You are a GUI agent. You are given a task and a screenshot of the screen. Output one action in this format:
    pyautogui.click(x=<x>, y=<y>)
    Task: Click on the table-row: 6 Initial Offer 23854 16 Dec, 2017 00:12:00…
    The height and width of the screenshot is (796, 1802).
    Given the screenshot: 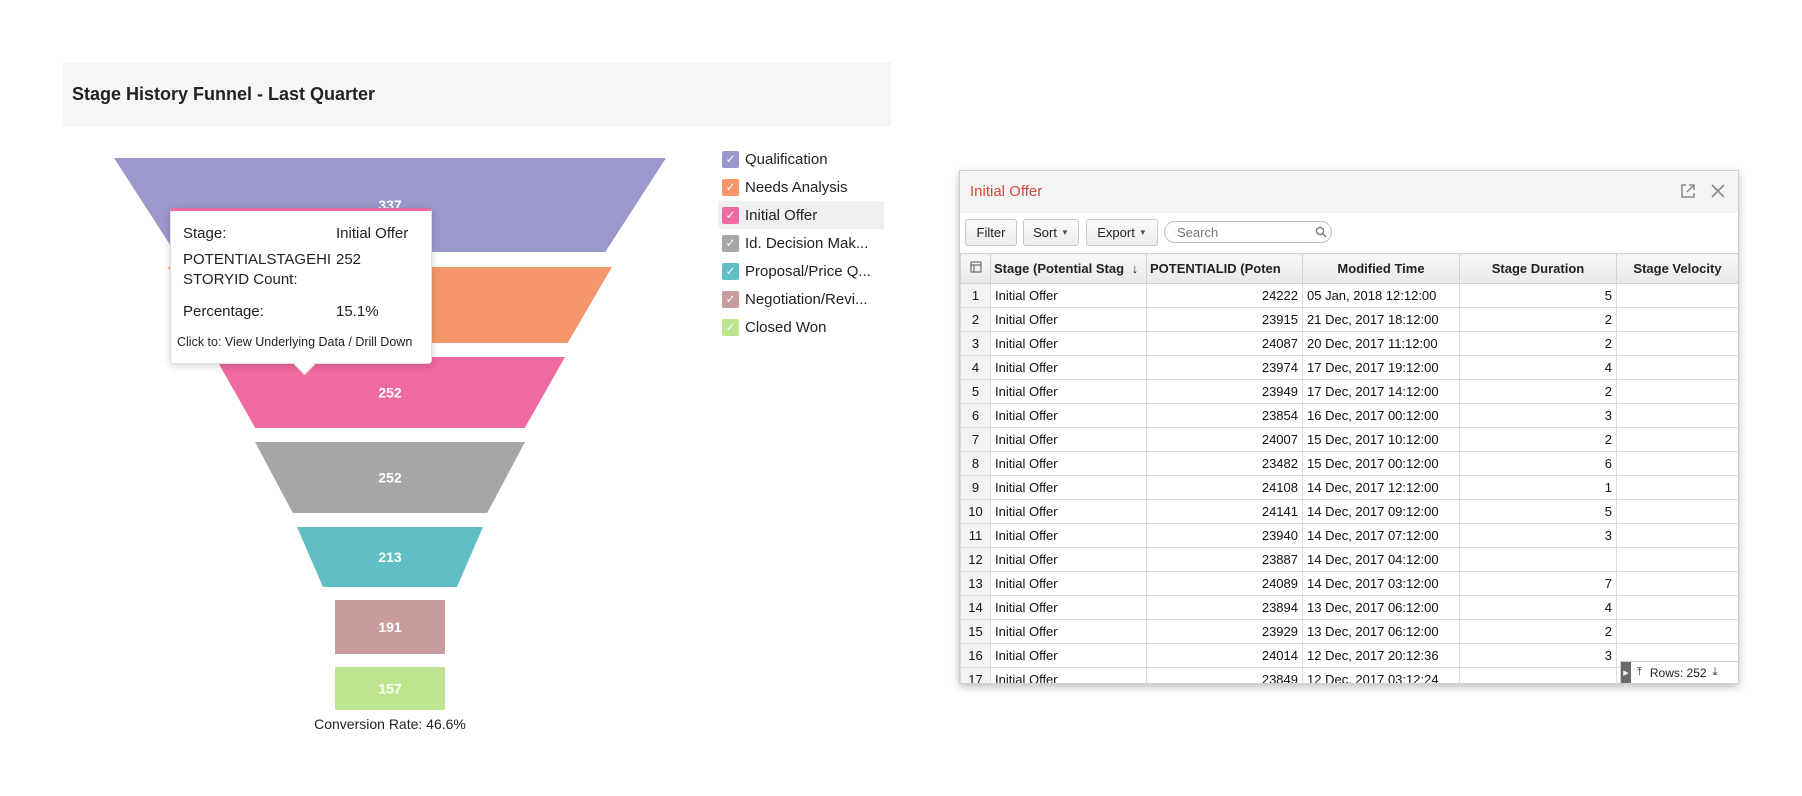 What is the action you would take?
    pyautogui.click(x=1349, y=415)
    